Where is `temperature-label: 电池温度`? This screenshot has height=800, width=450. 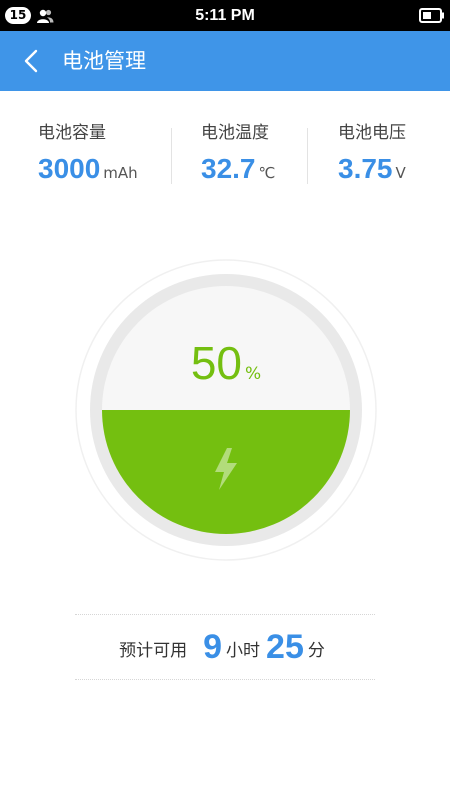
temperature-label: 电池温度 is located at coordinates (235, 133).